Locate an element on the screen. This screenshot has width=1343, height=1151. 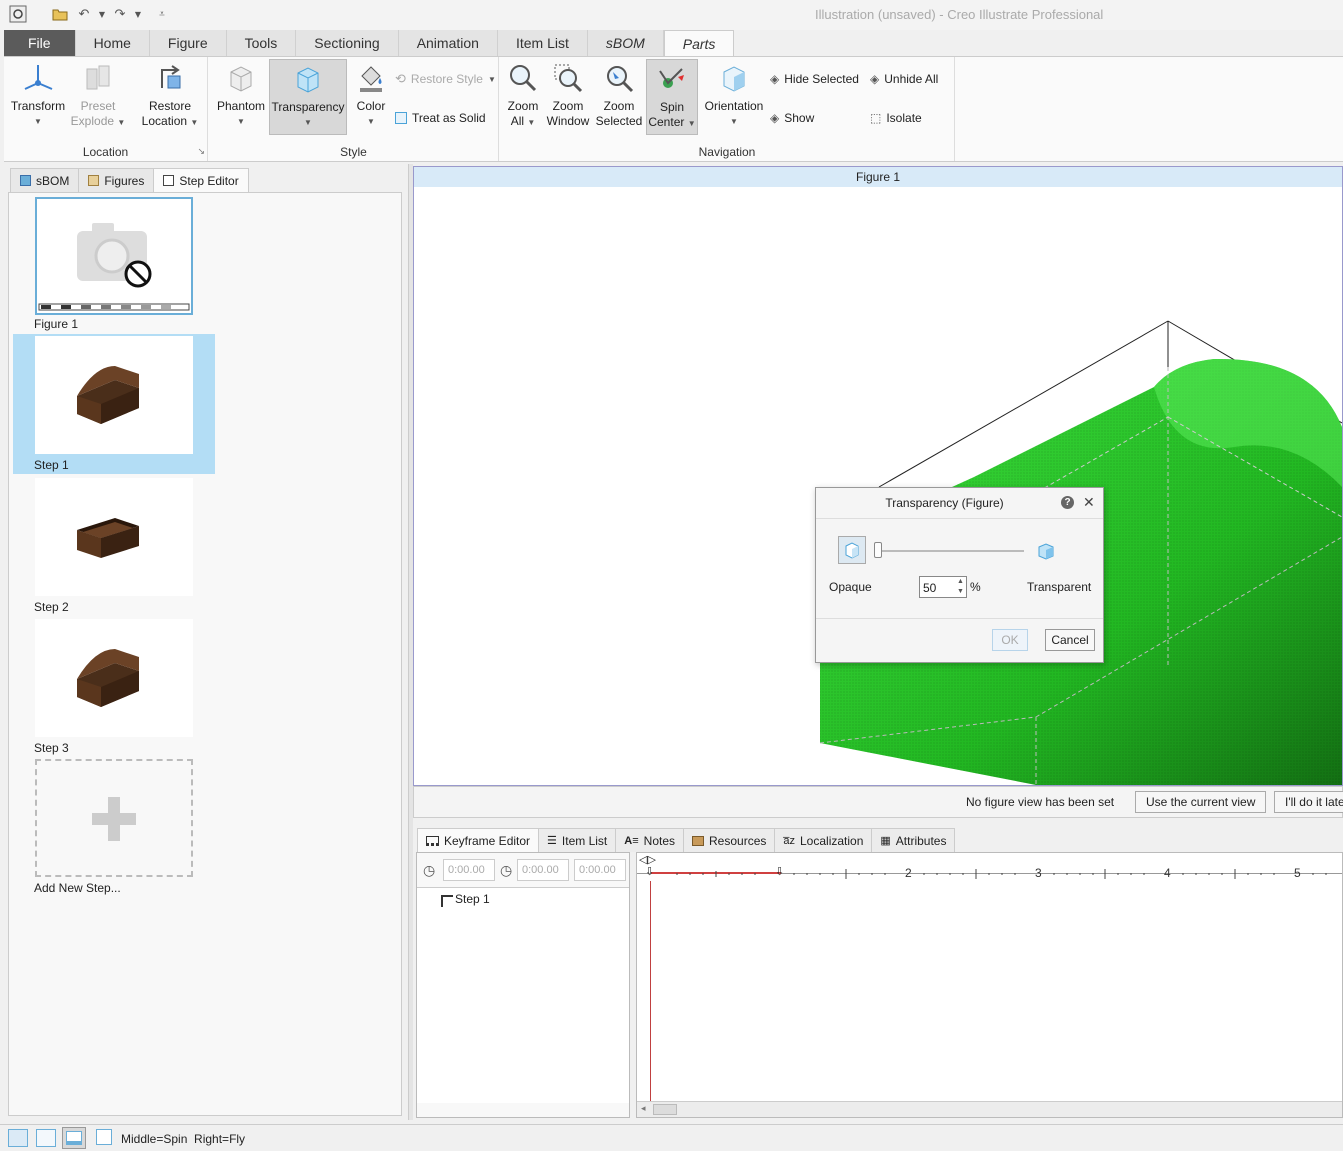
restore-location-icon is located at coordinates (170, 78).